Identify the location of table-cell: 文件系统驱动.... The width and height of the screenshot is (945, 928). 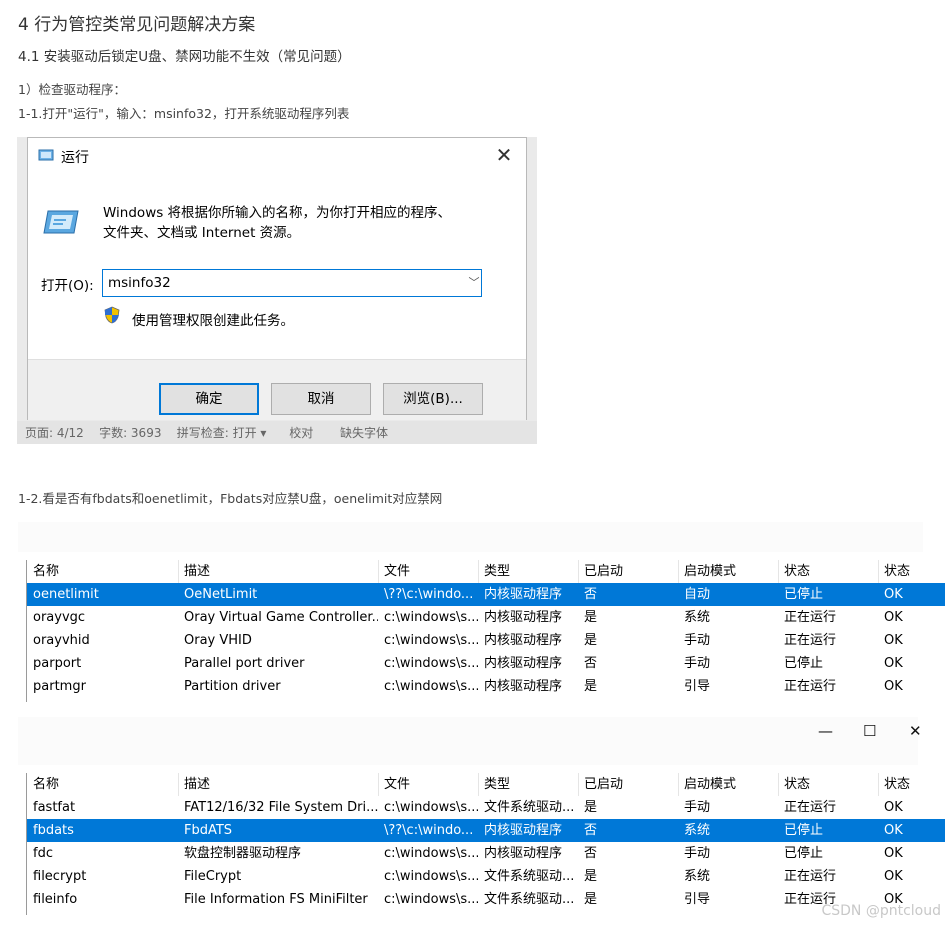
(529, 876).